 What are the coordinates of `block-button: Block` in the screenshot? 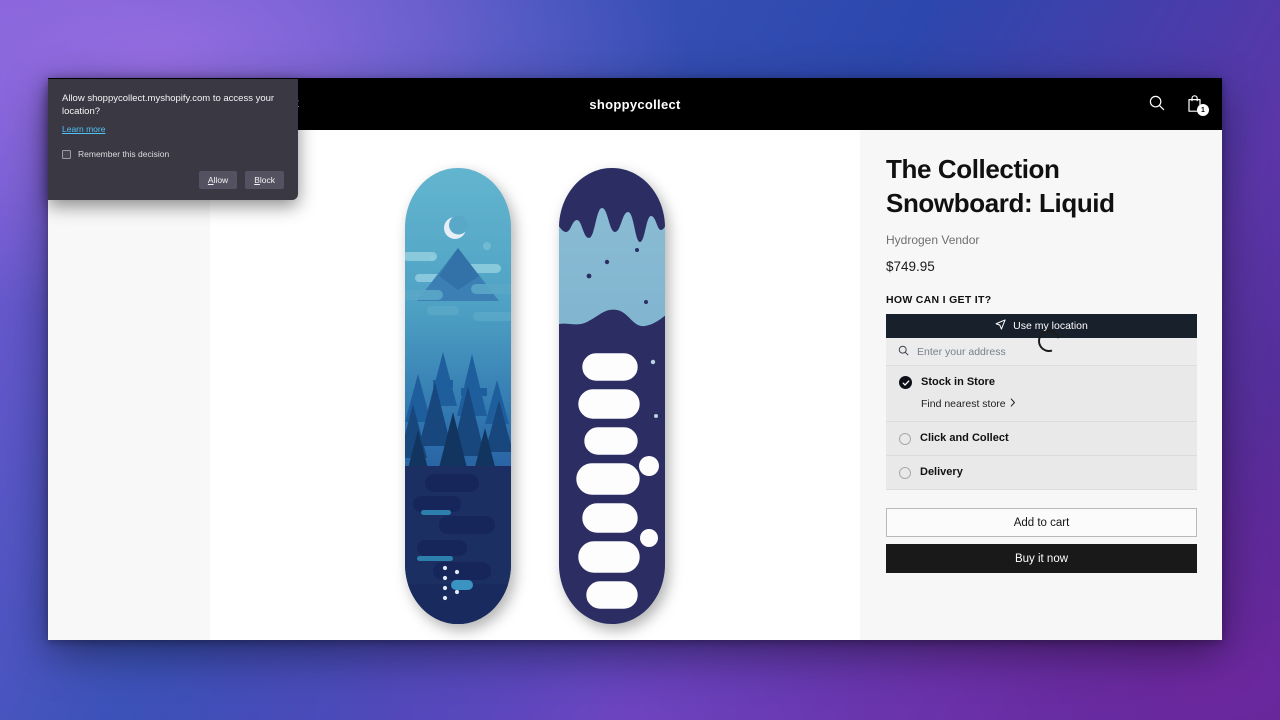 It's located at (264, 180).